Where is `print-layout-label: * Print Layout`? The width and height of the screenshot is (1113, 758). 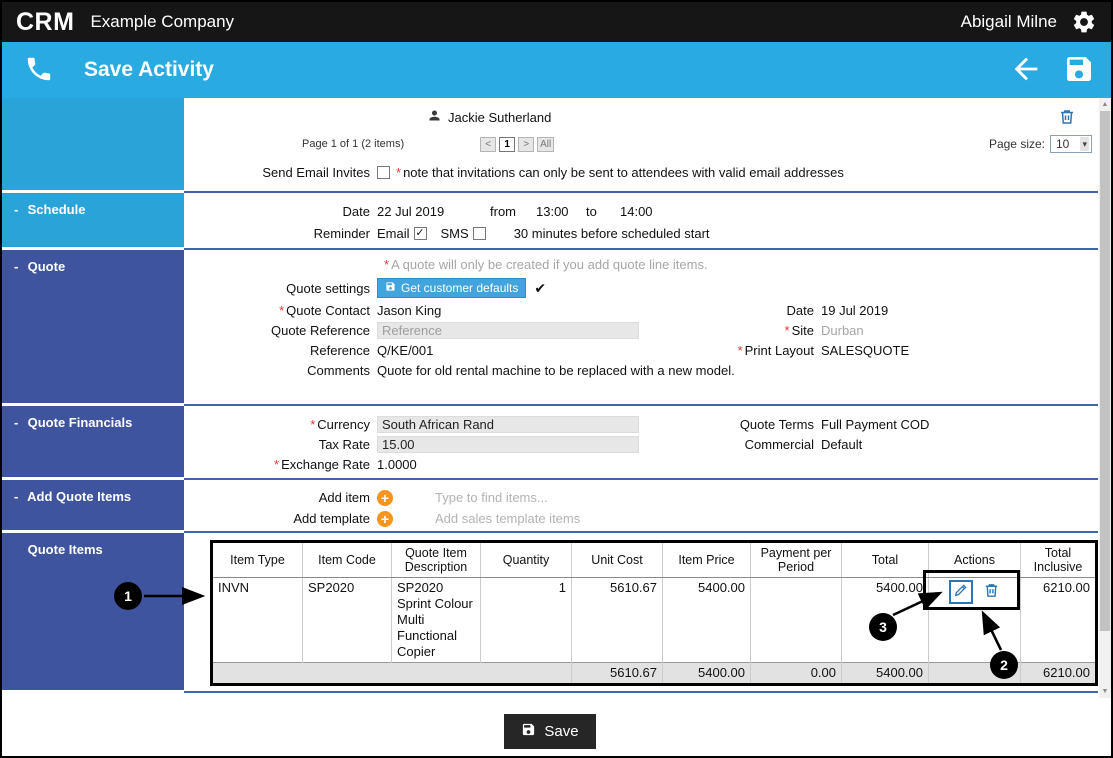
print-layout-label: * Print Layout is located at coordinates (775, 350).